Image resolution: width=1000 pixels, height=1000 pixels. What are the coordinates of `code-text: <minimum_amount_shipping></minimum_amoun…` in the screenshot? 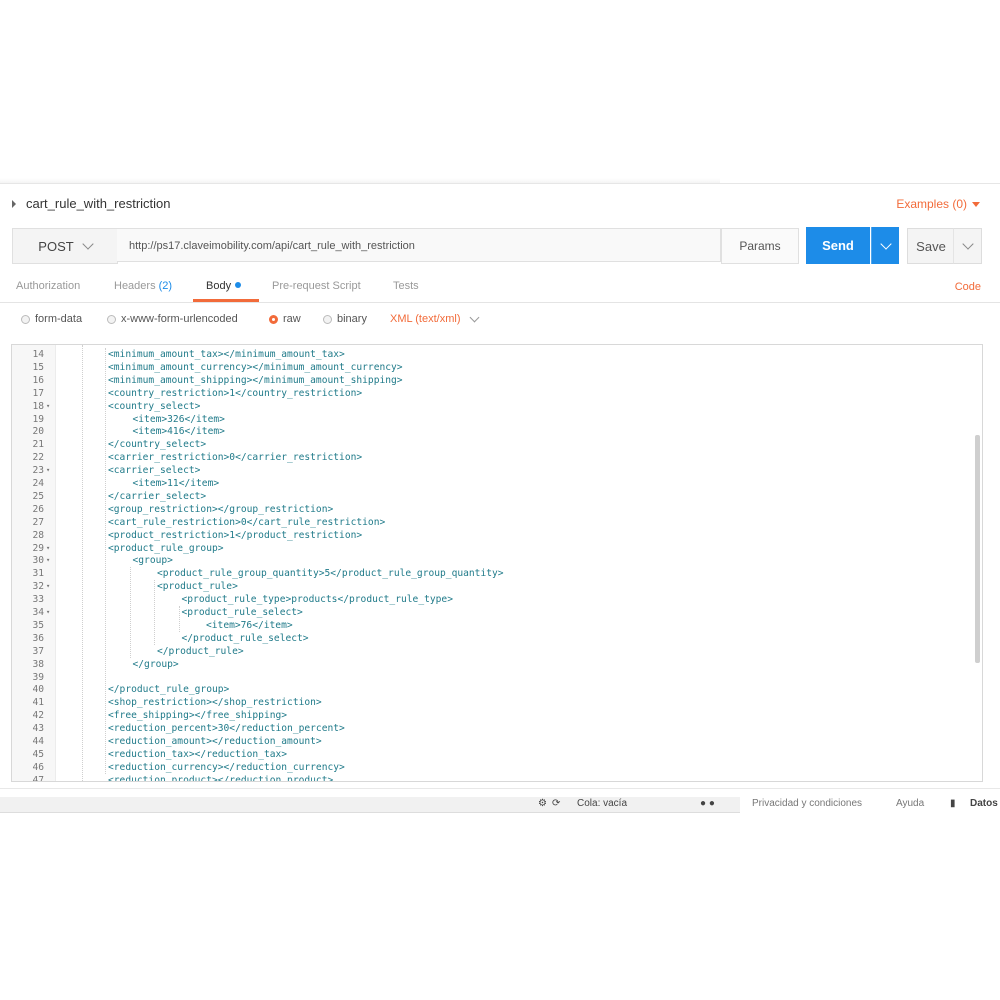 It's located at (255, 380).